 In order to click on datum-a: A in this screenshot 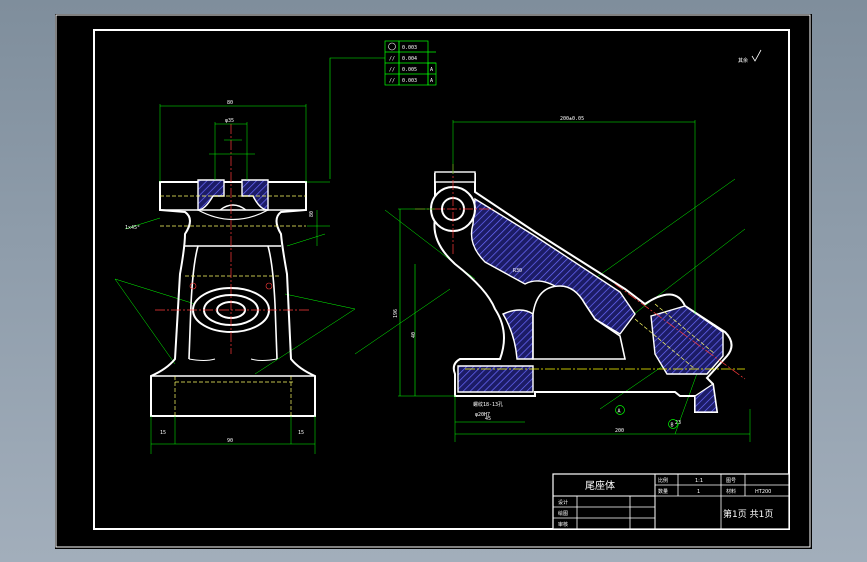, I will do `click(619, 412)`.